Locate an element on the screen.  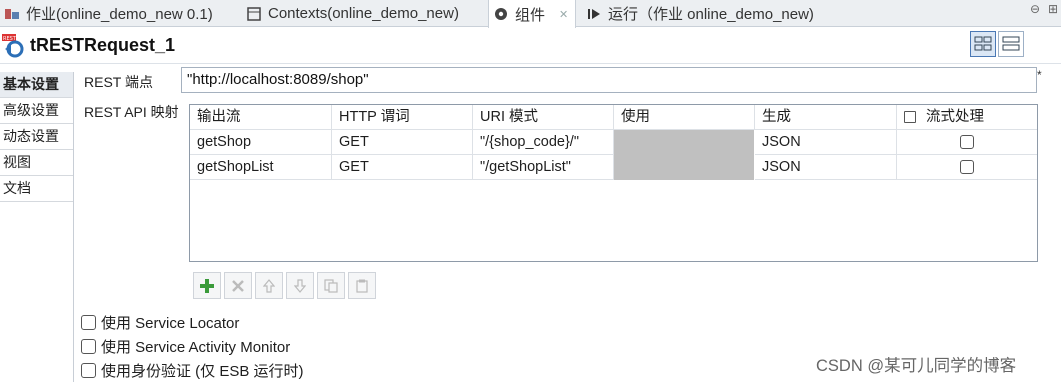
job-icon is located at coordinates (12, 14).